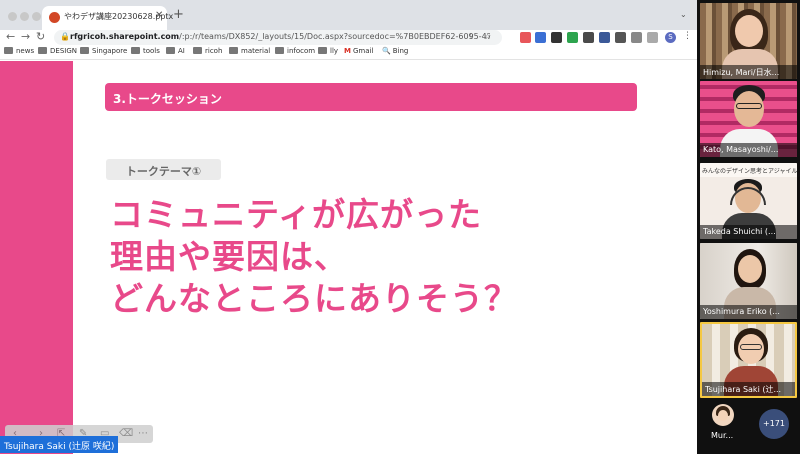 The width and height of the screenshot is (800, 454). I want to click on grid-extension-icon, so click(588, 37).